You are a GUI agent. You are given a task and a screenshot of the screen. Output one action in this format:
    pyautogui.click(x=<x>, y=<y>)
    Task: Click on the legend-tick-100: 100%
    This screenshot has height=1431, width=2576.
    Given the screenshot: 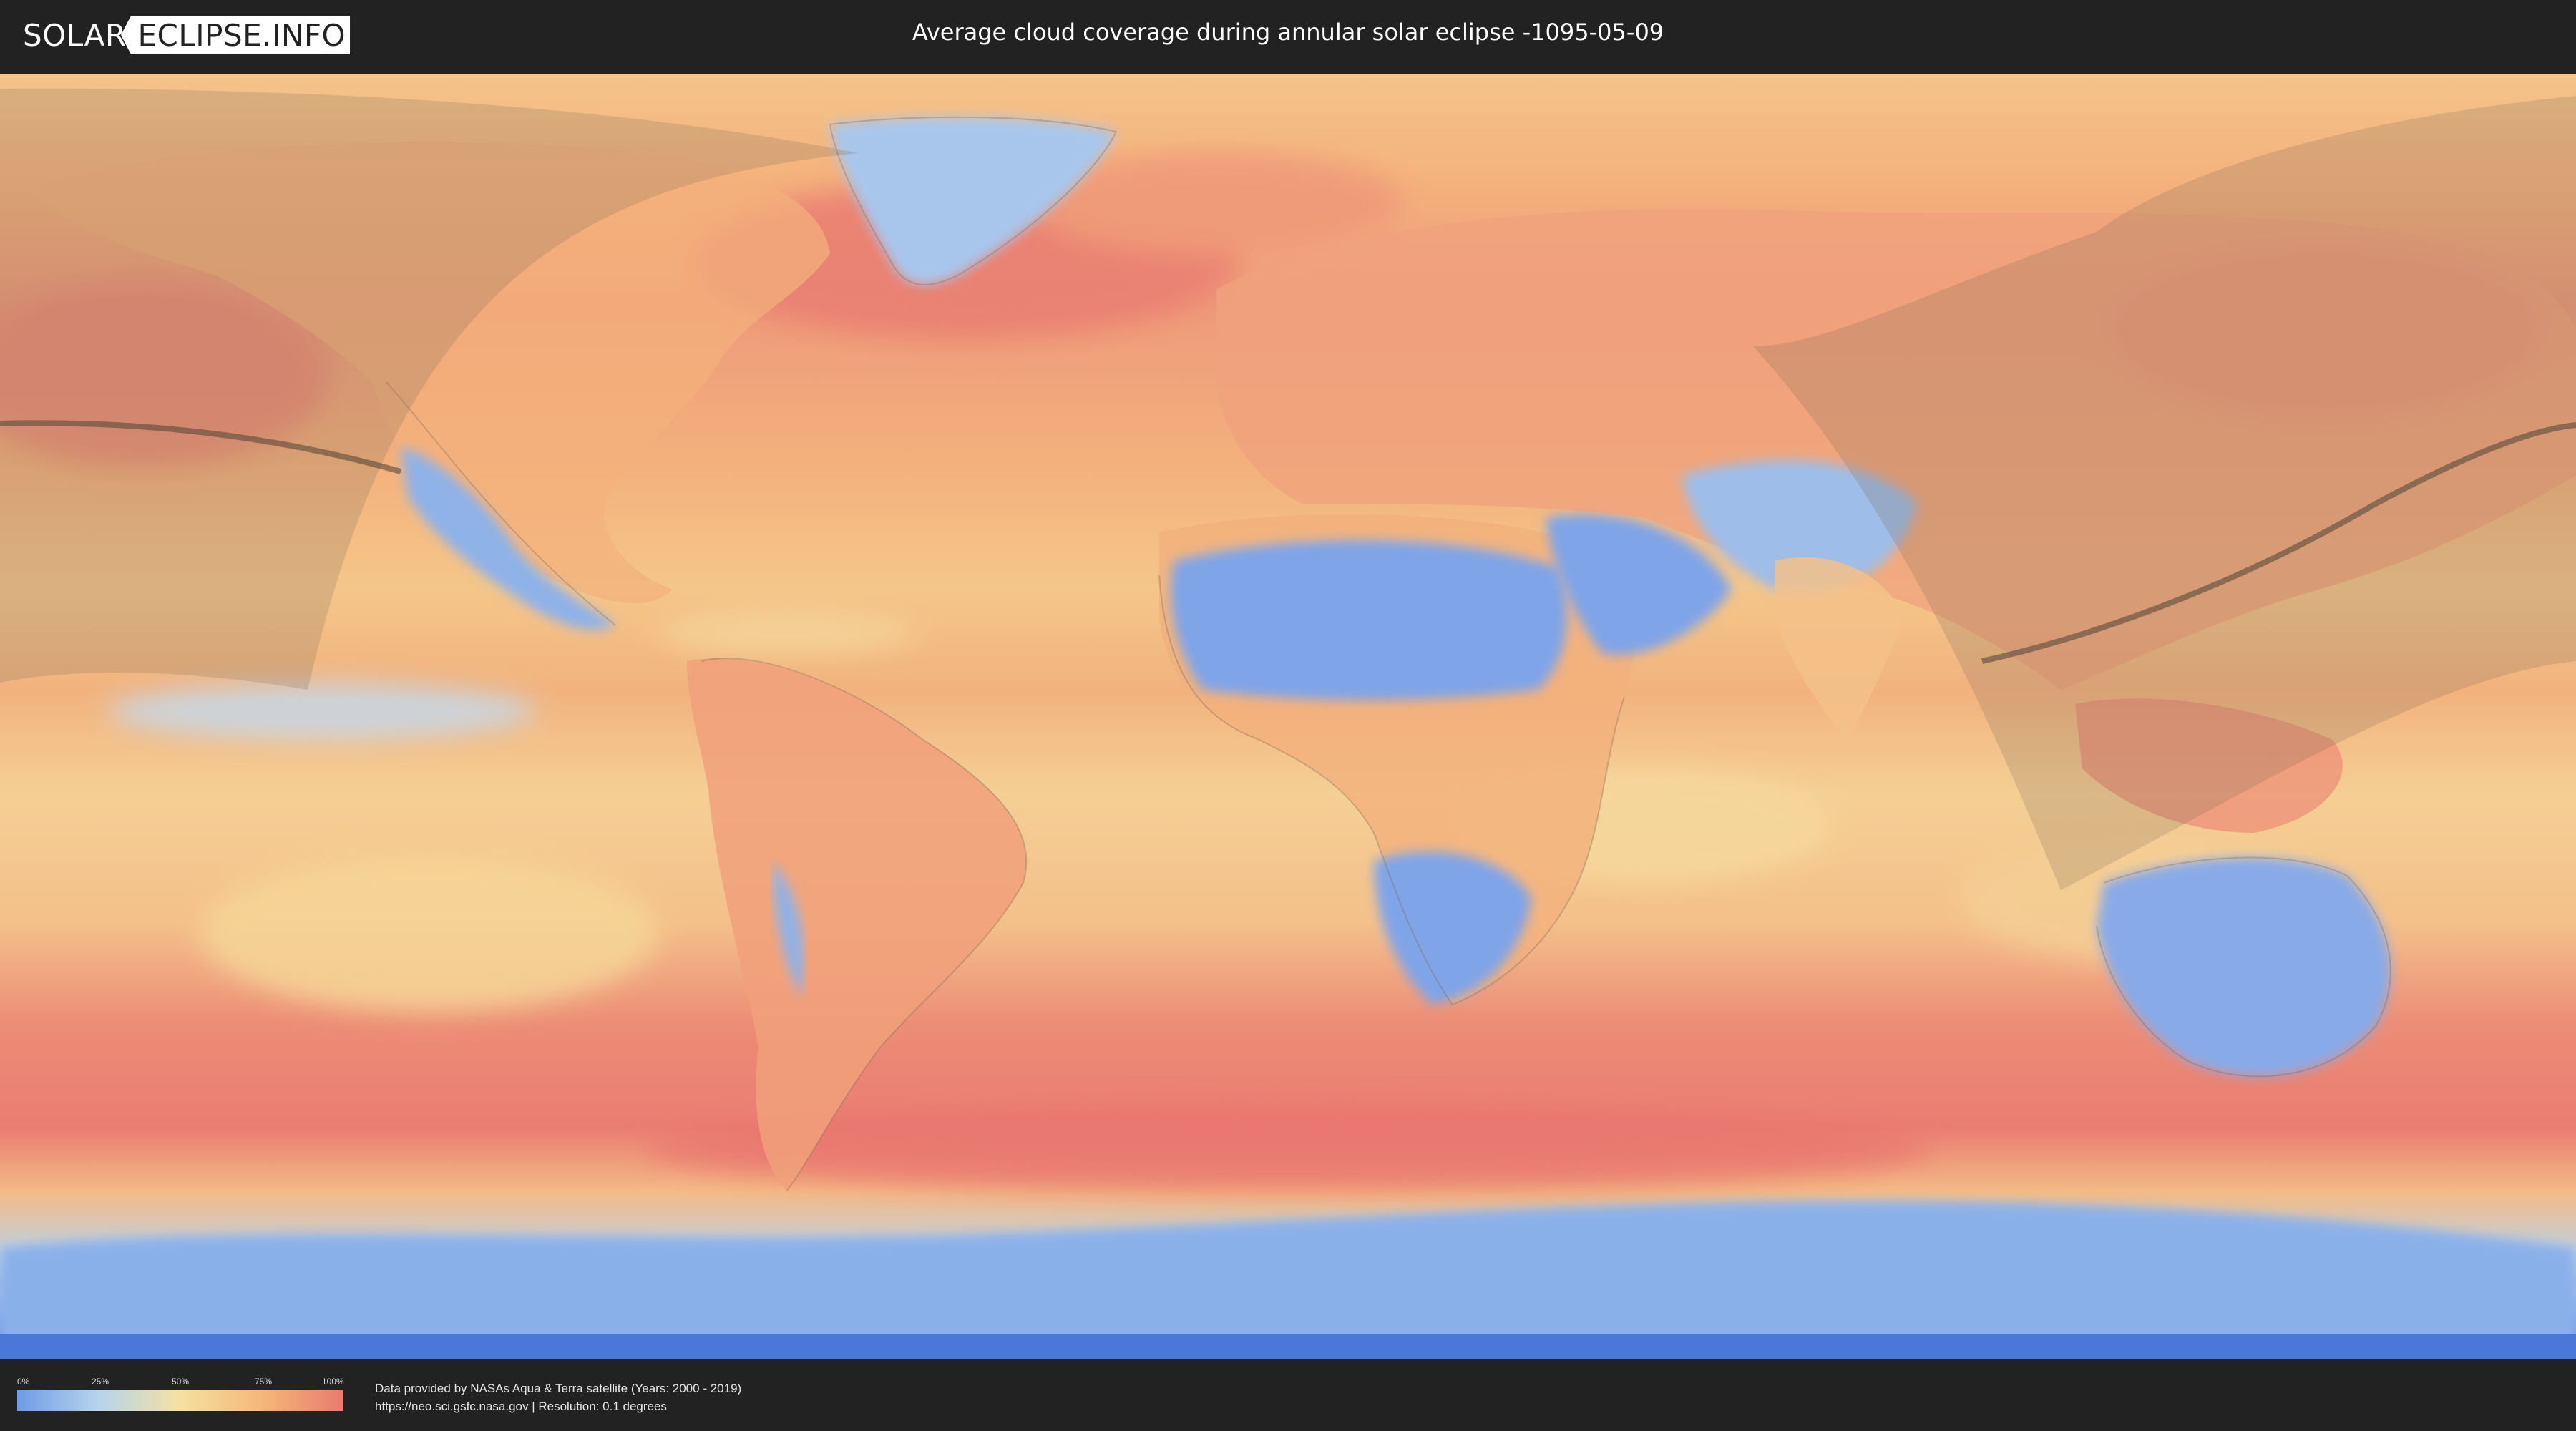 What is the action you would take?
    pyautogui.click(x=333, y=1382)
    